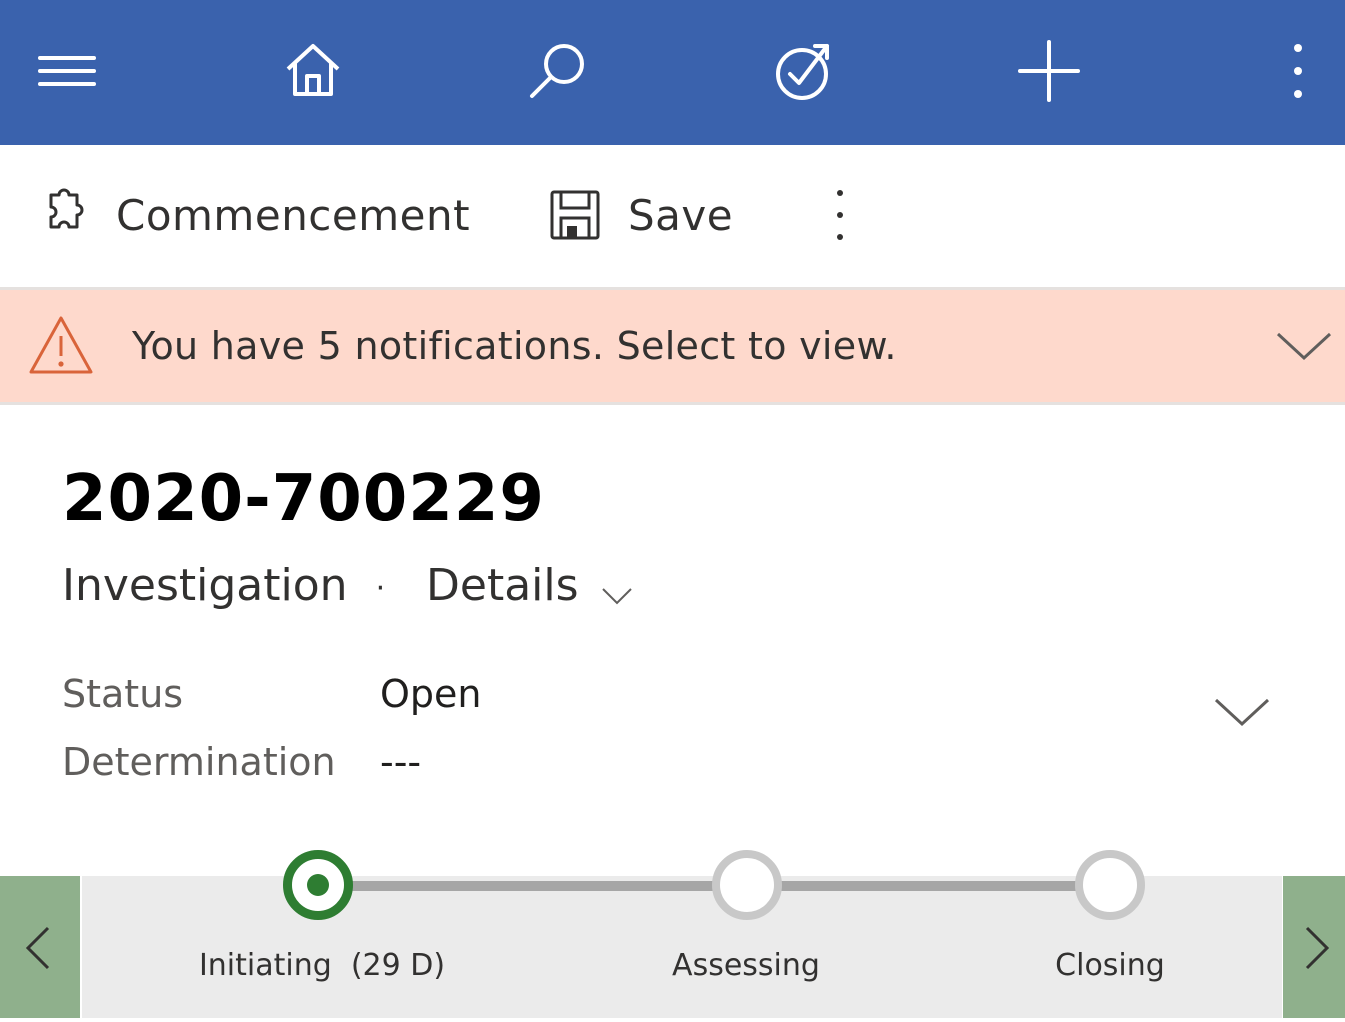 Image resolution: width=1345 pixels, height=1022 pixels. Describe the element at coordinates (1110, 965) in the screenshot. I see `stage-closing-label: Closing` at that location.